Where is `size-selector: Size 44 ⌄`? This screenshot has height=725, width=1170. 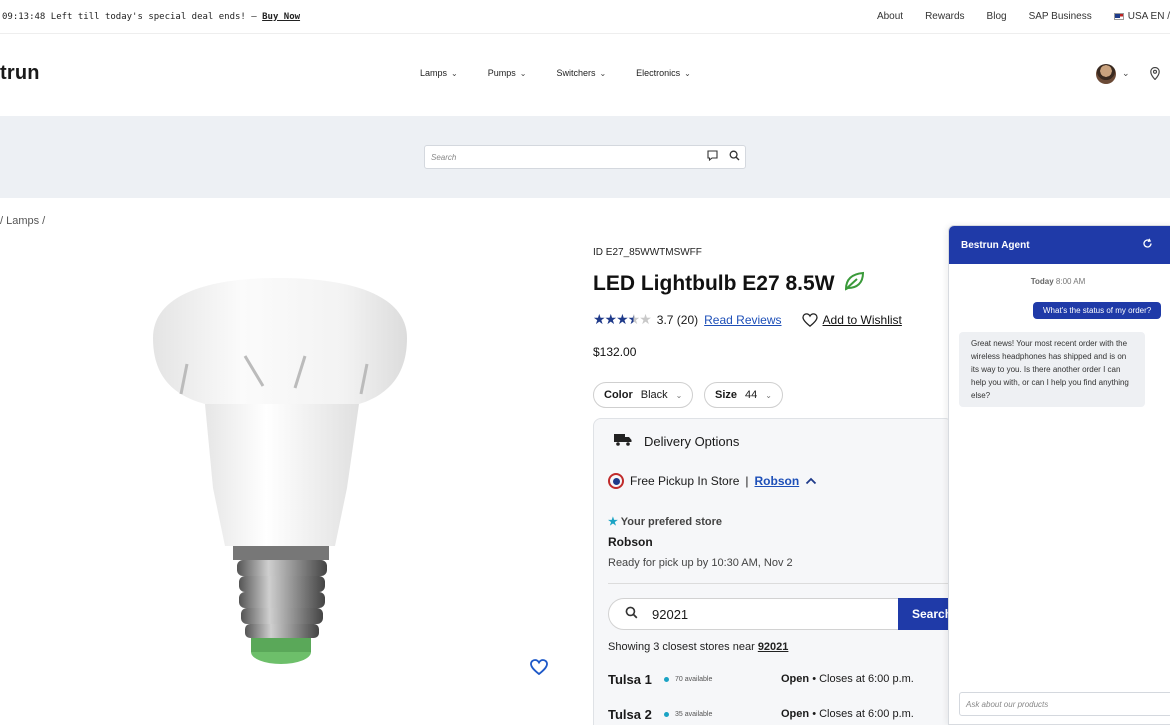 size-selector: Size 44 ⌄ is located at coordinates (743, 395).